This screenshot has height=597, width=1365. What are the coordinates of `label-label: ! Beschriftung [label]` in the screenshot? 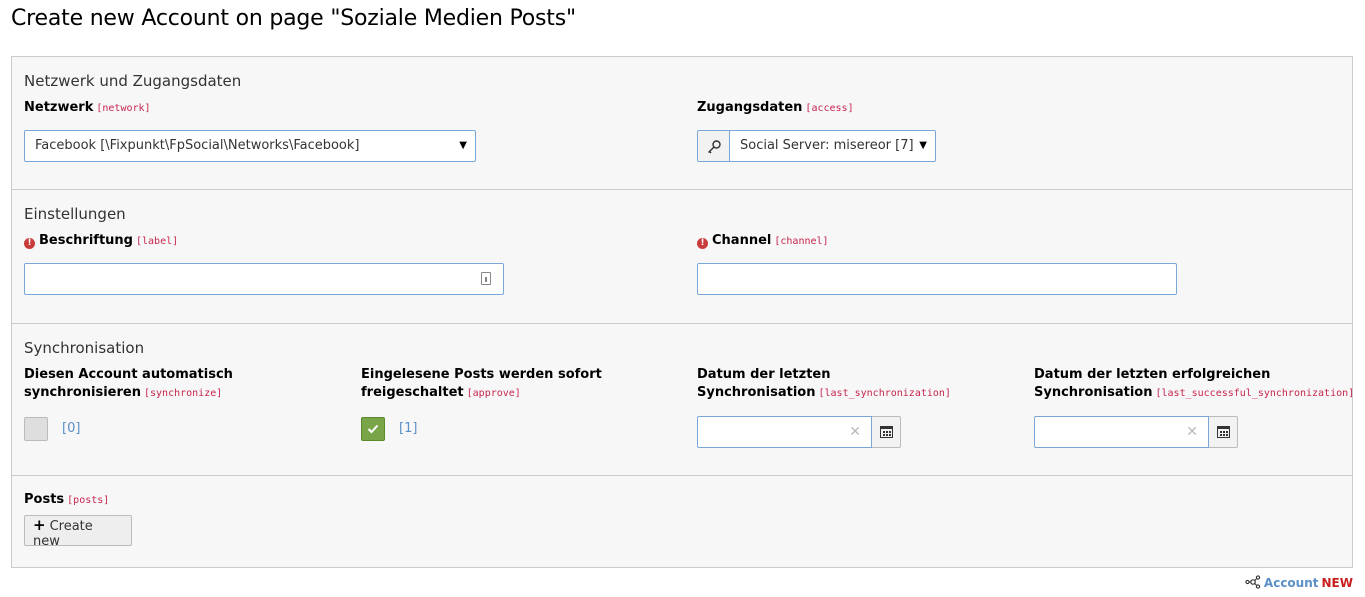 It's located at (101, 241).